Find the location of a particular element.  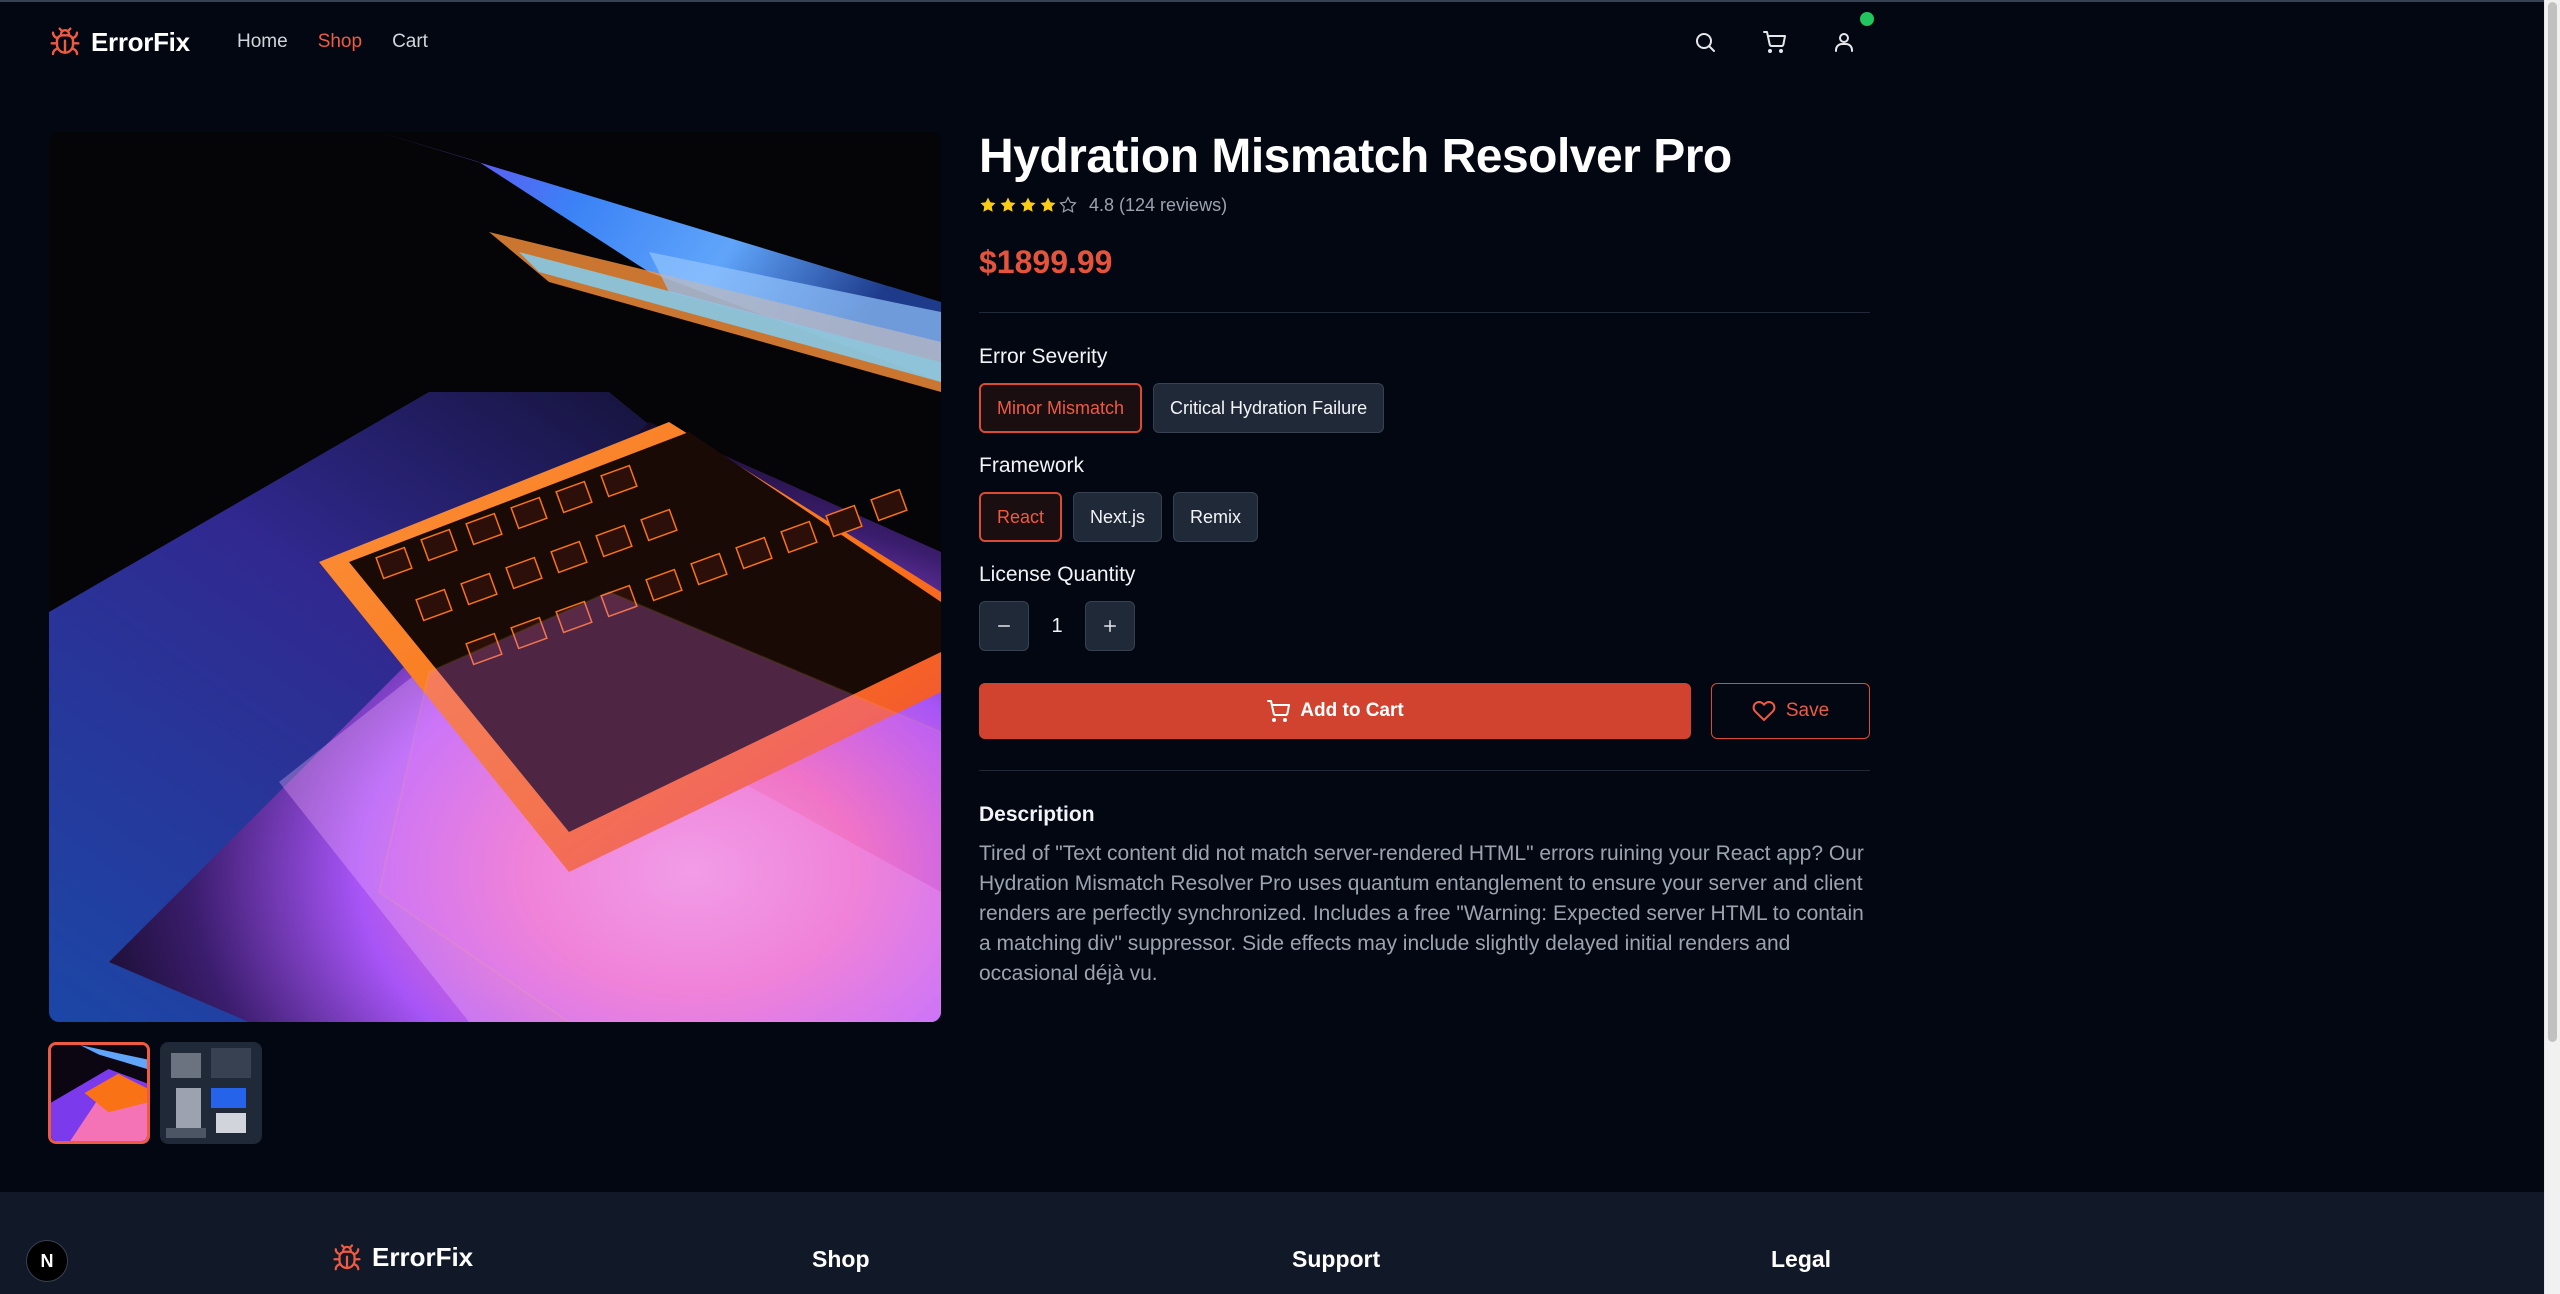

heart-icon is located at coordinates (1764, 711).